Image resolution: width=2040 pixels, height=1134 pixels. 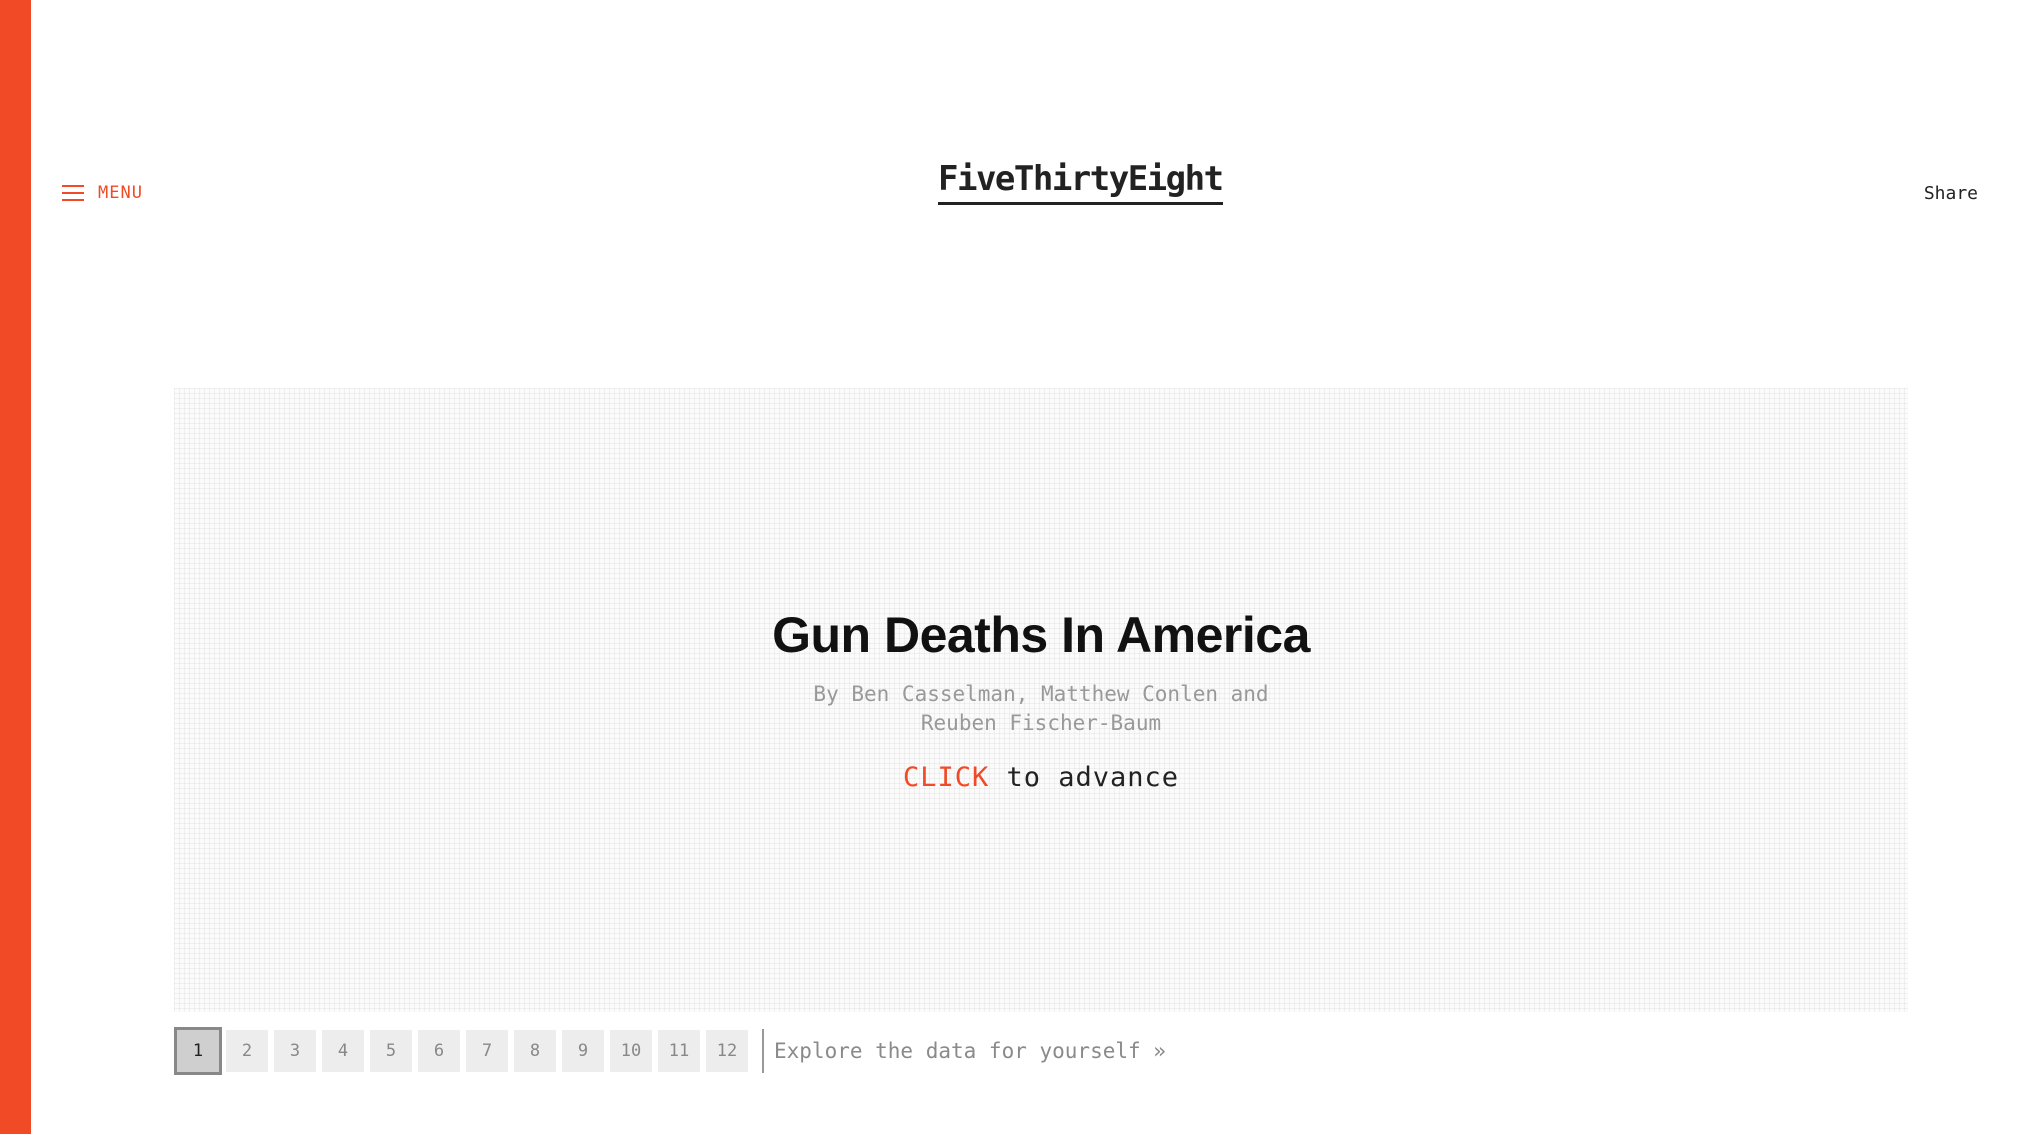 I want to click on page-title: Gun Deaths In America, so click(x=1041, y=635).